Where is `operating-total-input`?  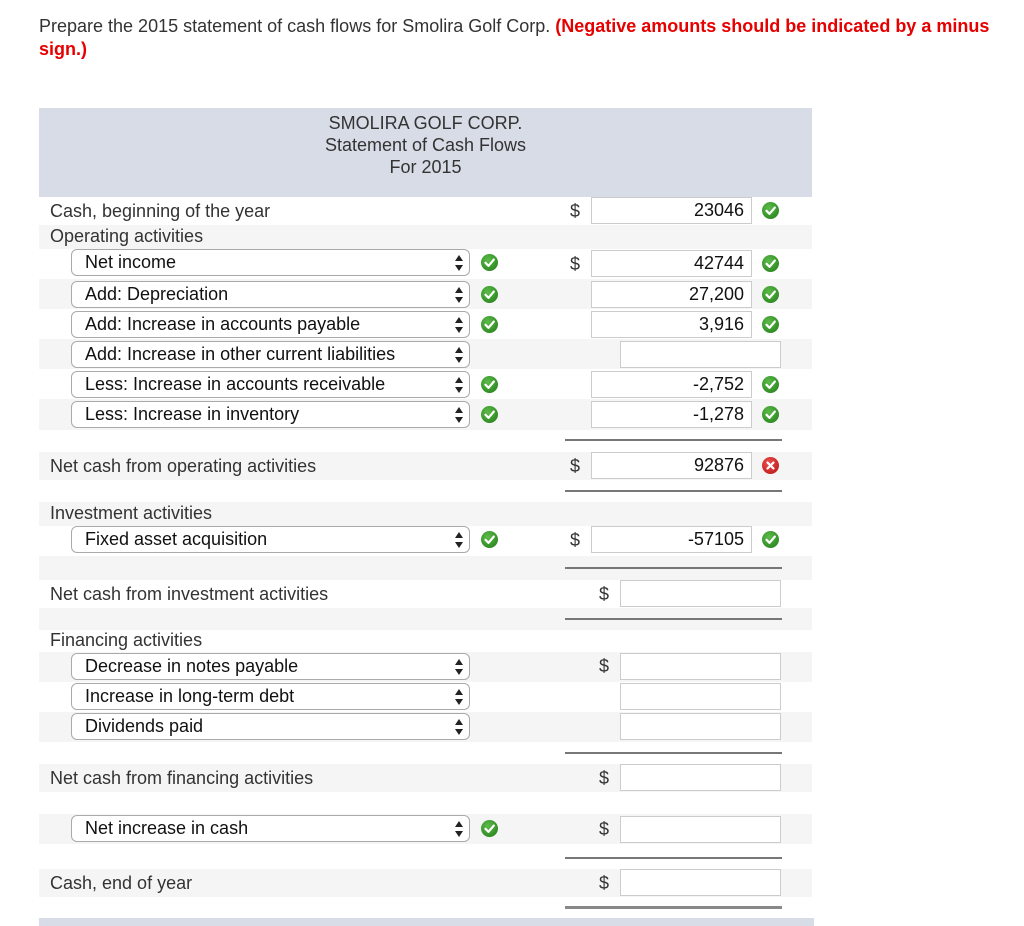
operating-total-input is located at coordinates (671, 465).